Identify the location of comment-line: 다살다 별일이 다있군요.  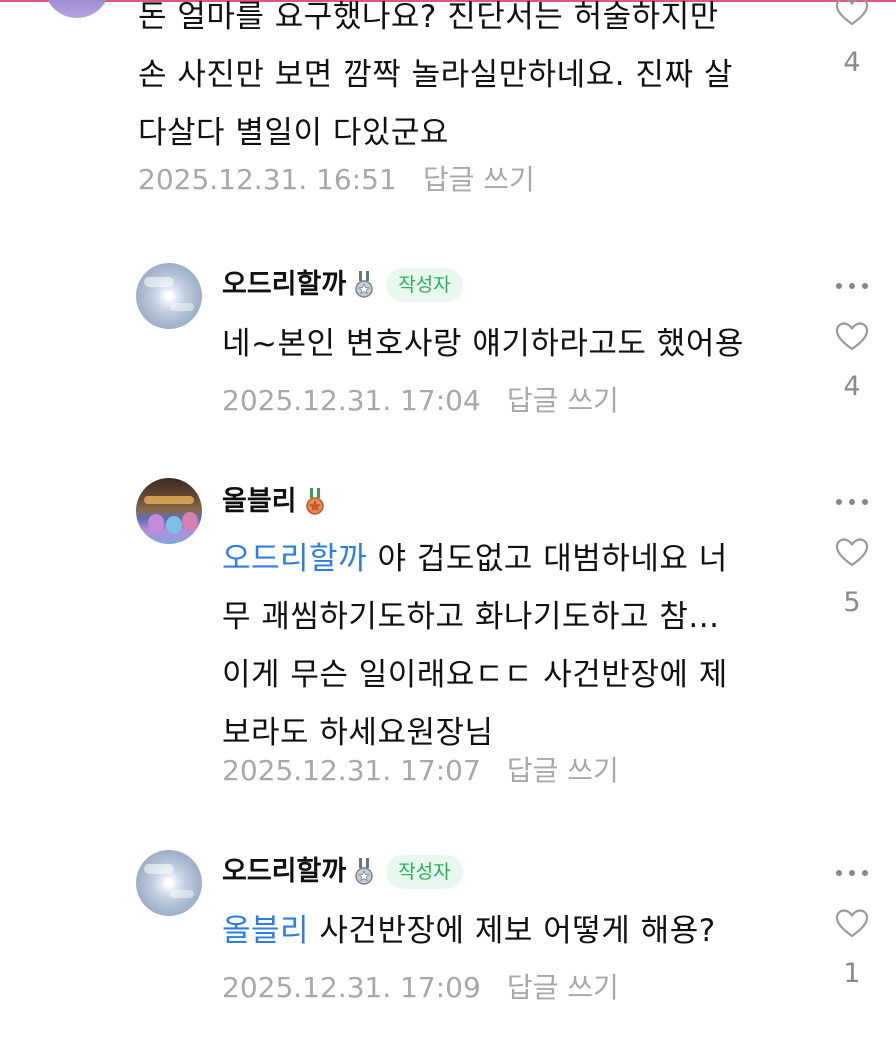
(293, 133).